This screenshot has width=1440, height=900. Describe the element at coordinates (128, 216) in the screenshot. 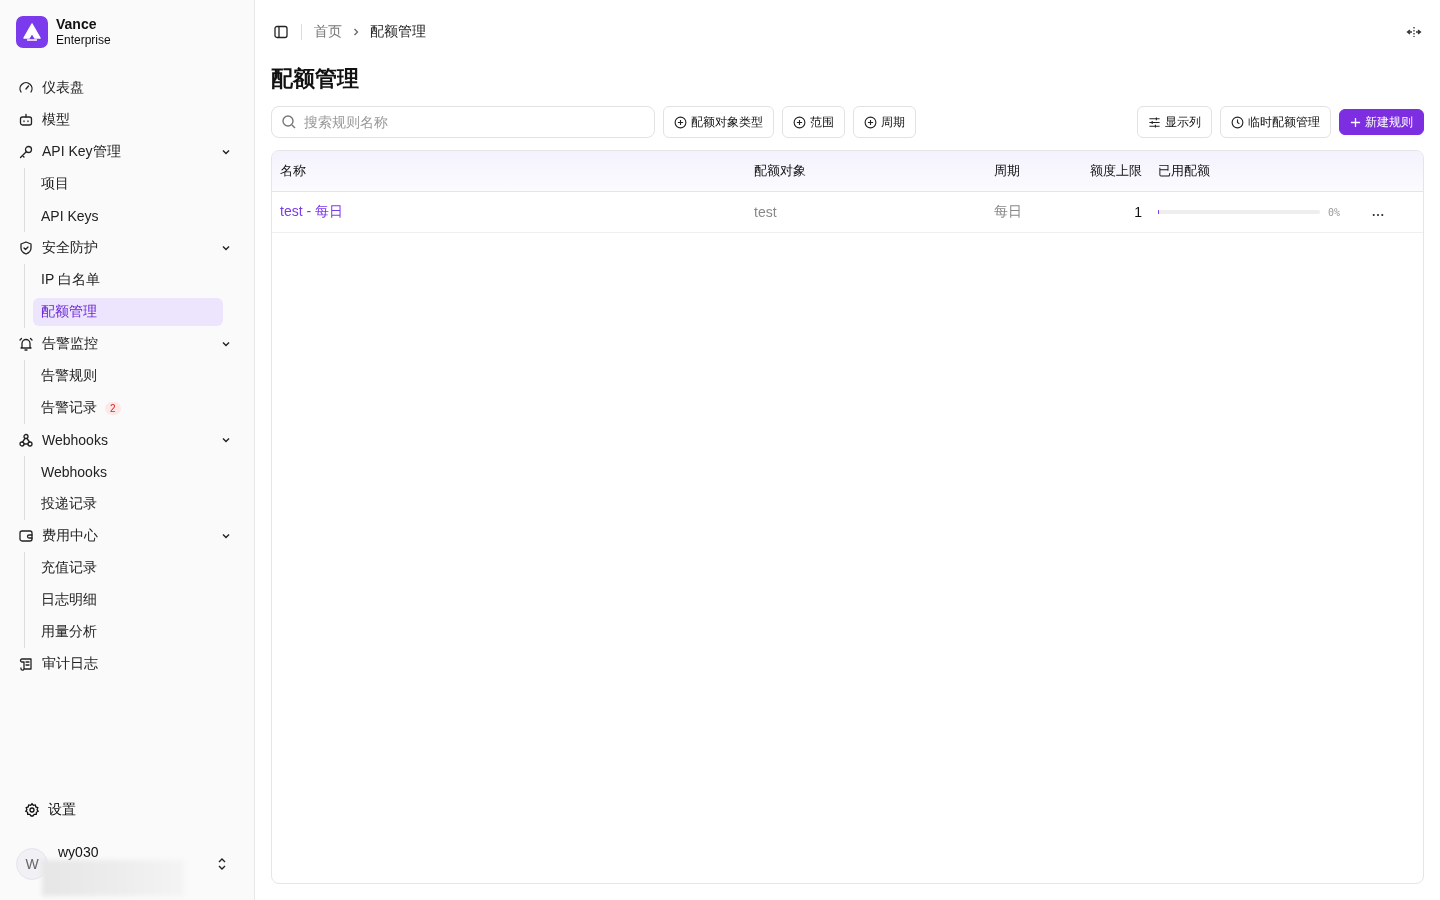

I see `nav-subitem: API Keys` at that location.